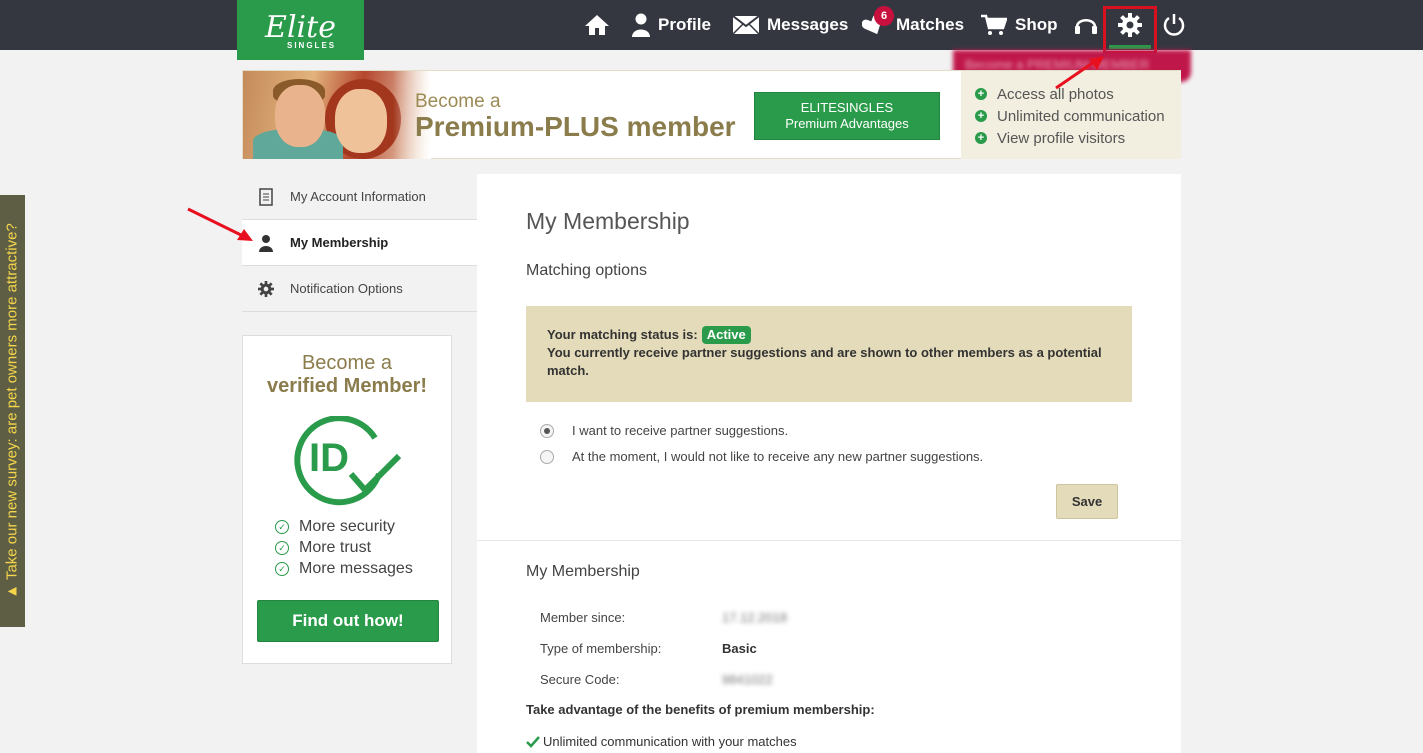 This screenshot has width=1423, height=753. I want to click on nav-matches-label: Matches, so click(930, 24).